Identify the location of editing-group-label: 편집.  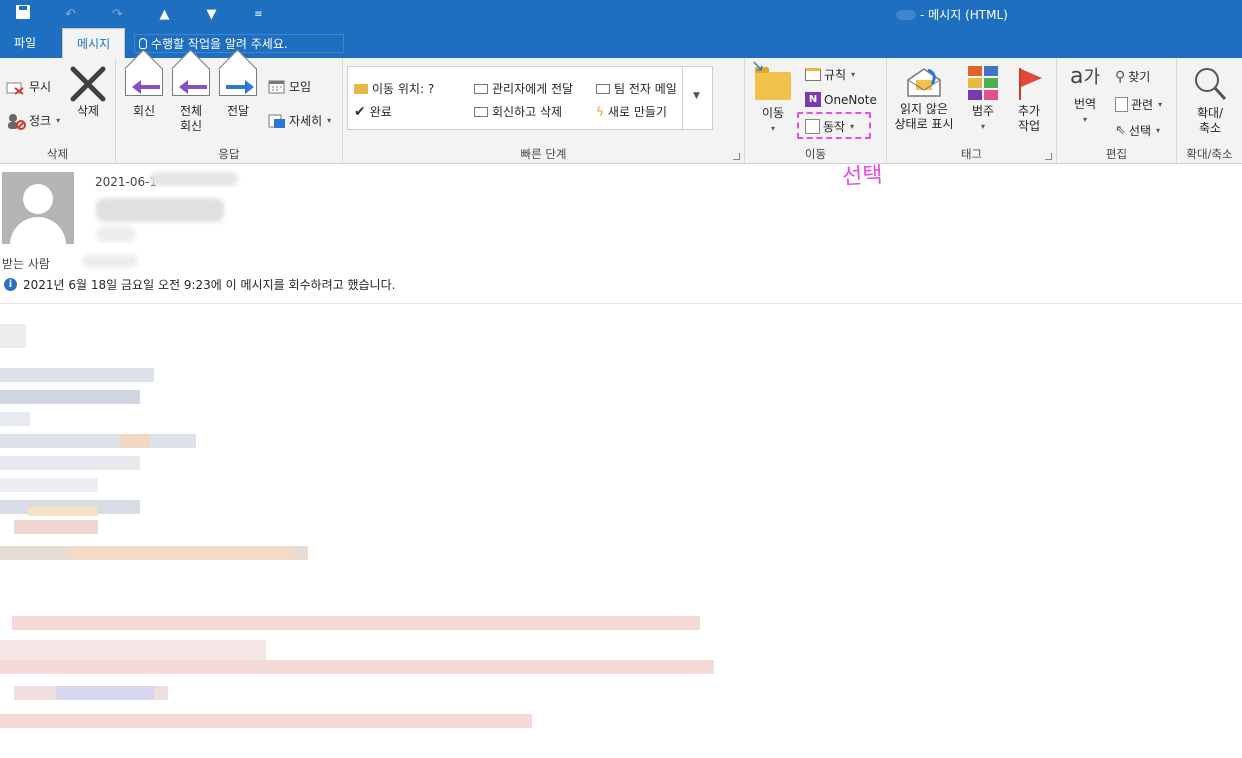
(1116, 154).